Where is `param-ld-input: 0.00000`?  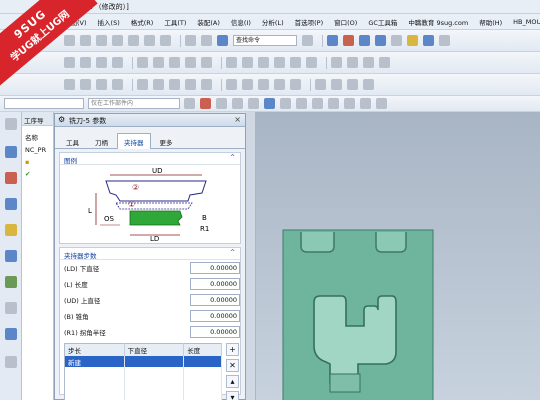 param-ld-input: 0.00000 is located at coordinates (215, 268).